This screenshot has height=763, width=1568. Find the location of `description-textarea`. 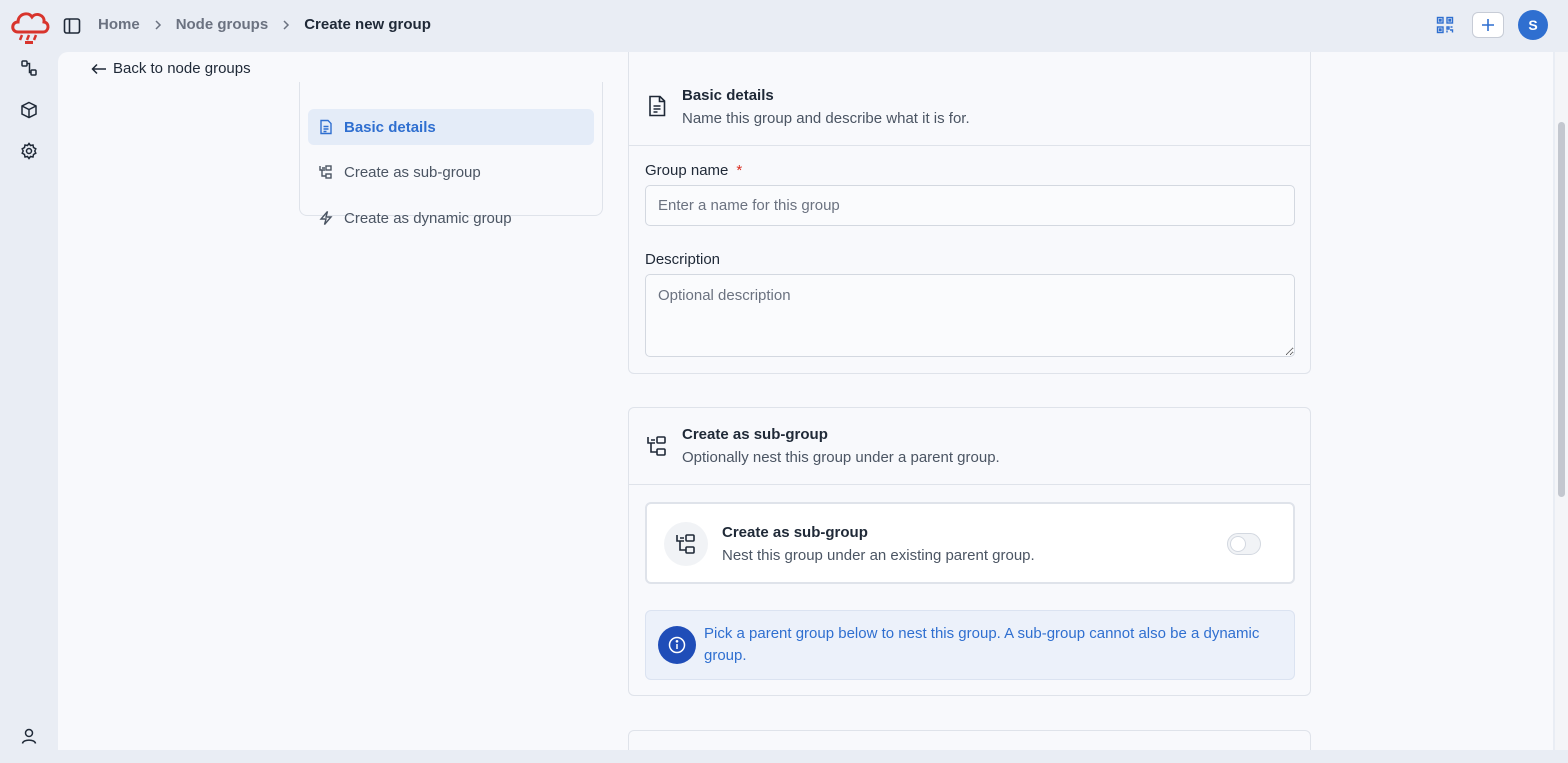

description-textarea is located at coordinates (970, 315).